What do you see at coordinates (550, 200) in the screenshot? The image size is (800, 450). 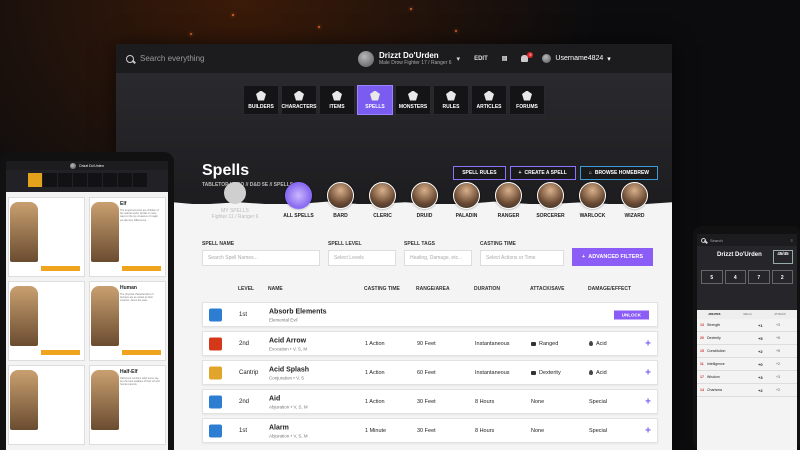 I see `class-sorcerer: SORCERER` at bounding box center [550, 200].